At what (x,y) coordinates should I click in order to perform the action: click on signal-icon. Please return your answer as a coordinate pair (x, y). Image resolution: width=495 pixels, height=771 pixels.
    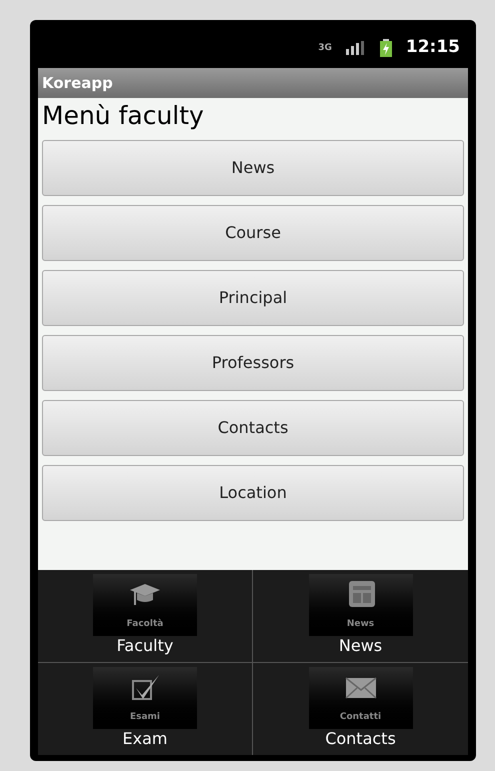
    Looking at the image, I should click on (356, 48).